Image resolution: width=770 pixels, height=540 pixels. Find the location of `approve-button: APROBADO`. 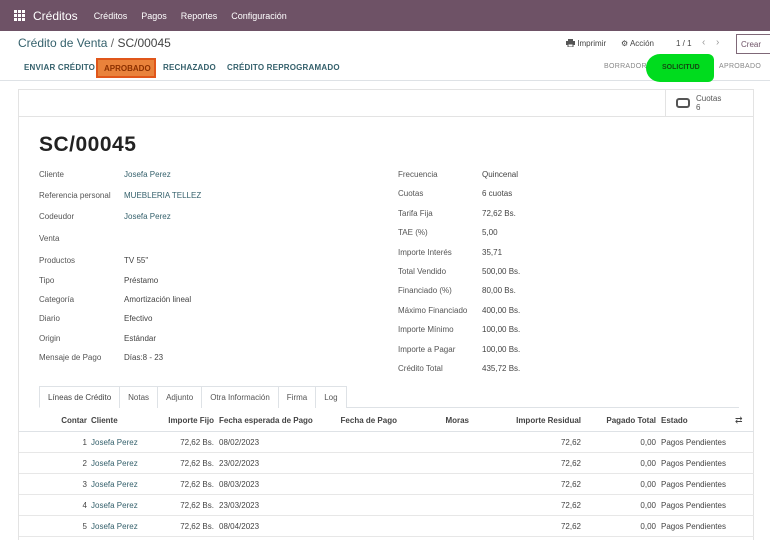

approve-button: APROBADO is located at coordinates (126, 68).